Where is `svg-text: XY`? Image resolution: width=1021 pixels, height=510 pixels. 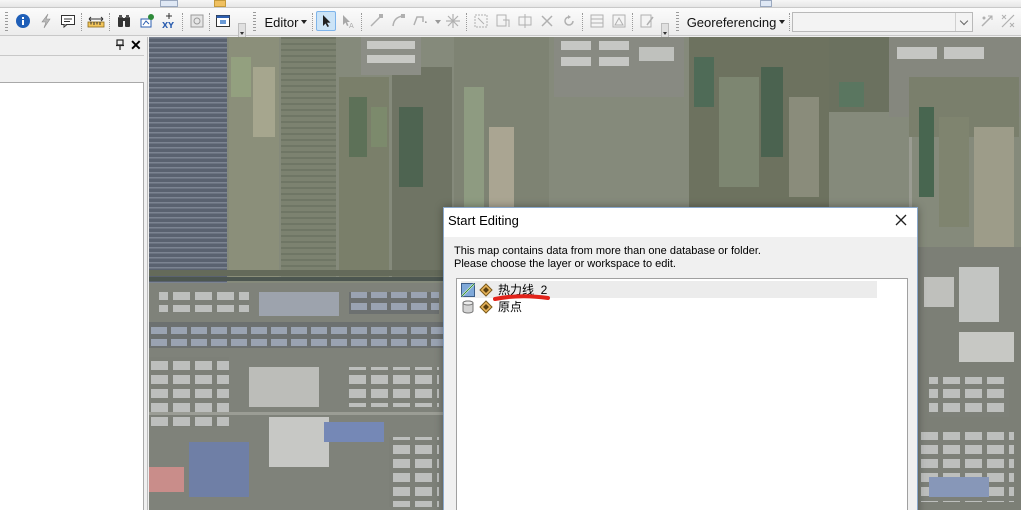
svg-text: XY is located at coordinates (168, 25).